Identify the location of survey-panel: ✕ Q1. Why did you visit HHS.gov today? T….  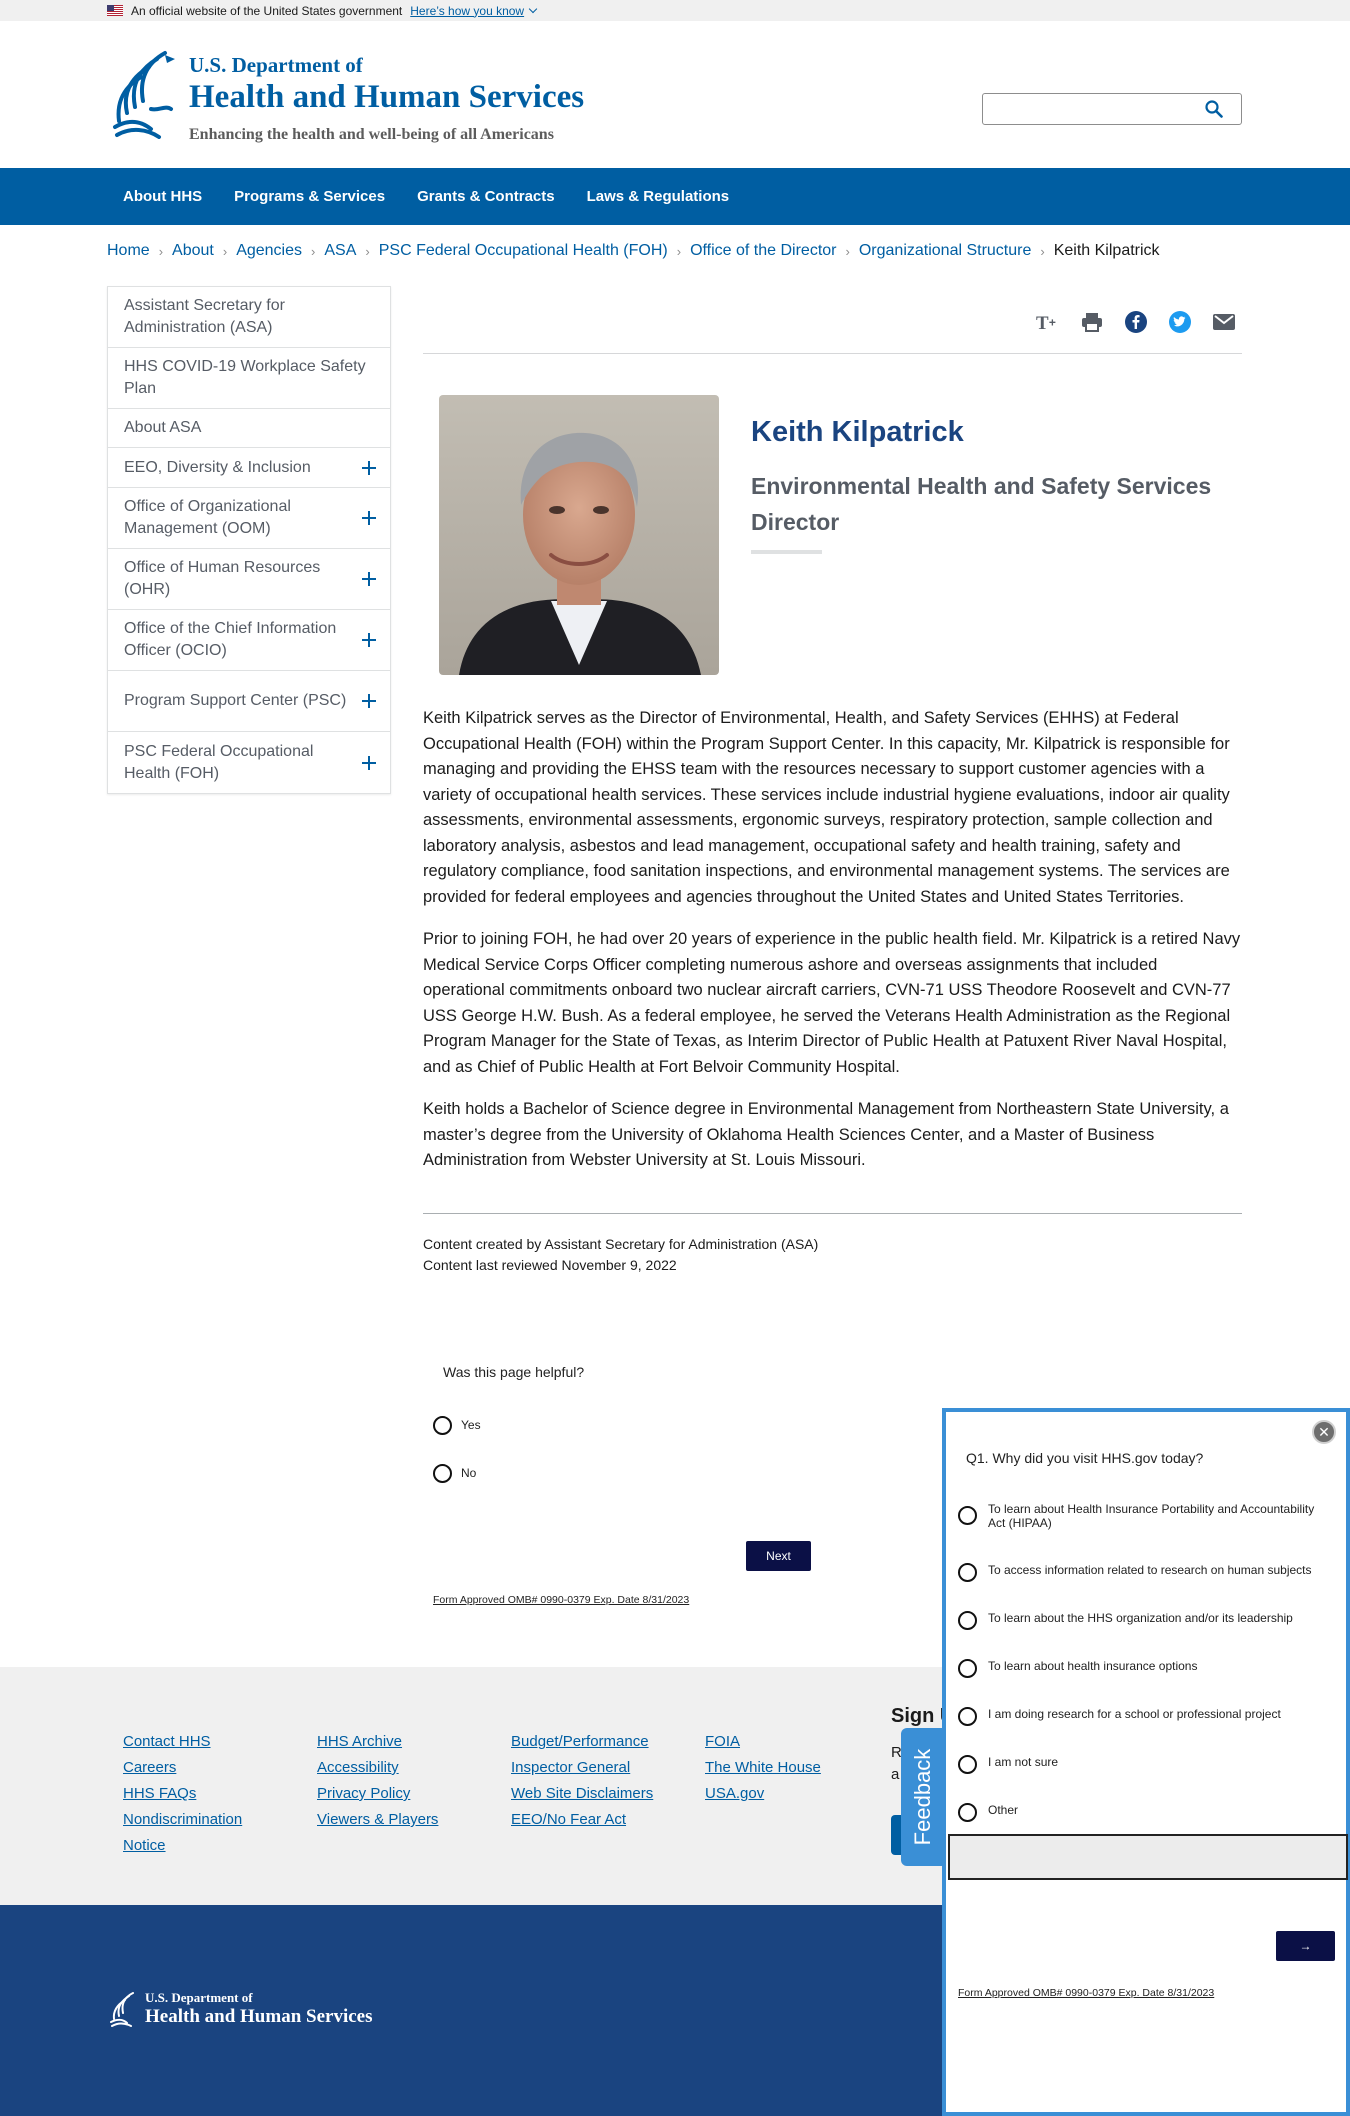
(1146, 1762).